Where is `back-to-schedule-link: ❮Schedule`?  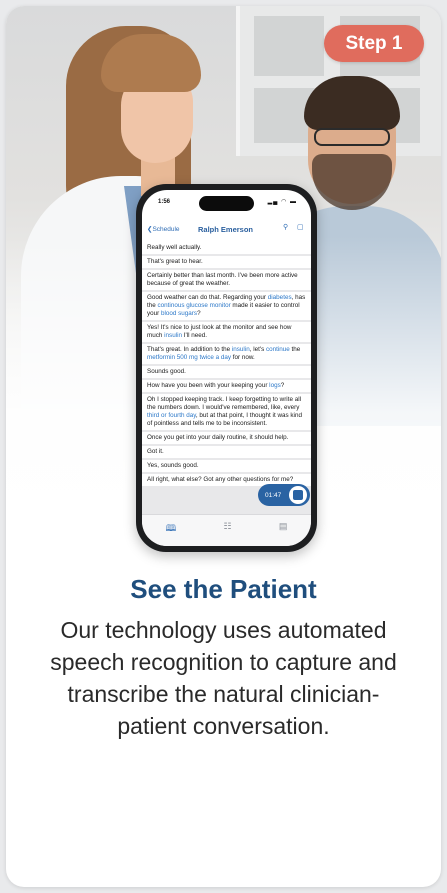 back-to-schedule-link: ❮Schedule is located at coordinates (163, 229).